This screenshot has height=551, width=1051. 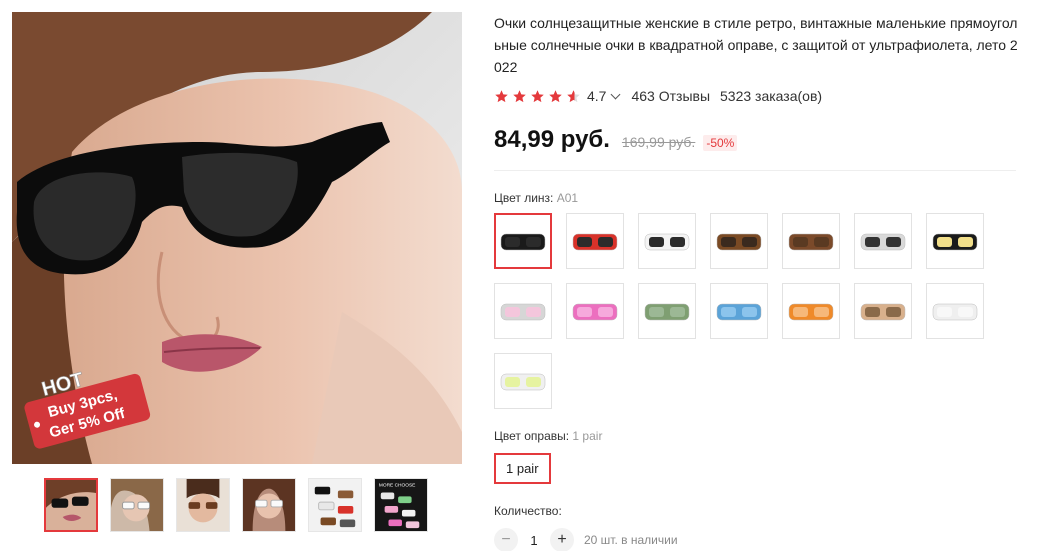 What do you see at coordinates (769, 436) in the screenshot?
I see `frame-color-label: Цвет оправы: 1 pair` at bounding box center [769, 436].